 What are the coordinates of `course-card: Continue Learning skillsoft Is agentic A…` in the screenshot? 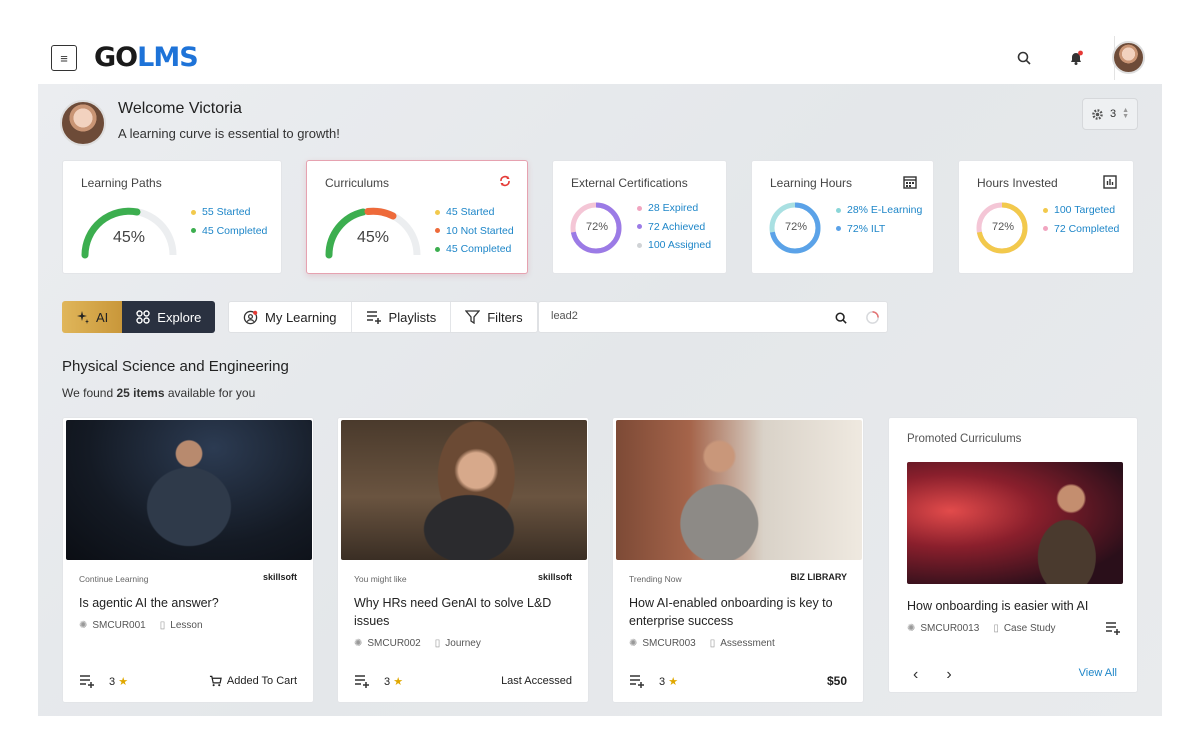 It's located at (188, 560).